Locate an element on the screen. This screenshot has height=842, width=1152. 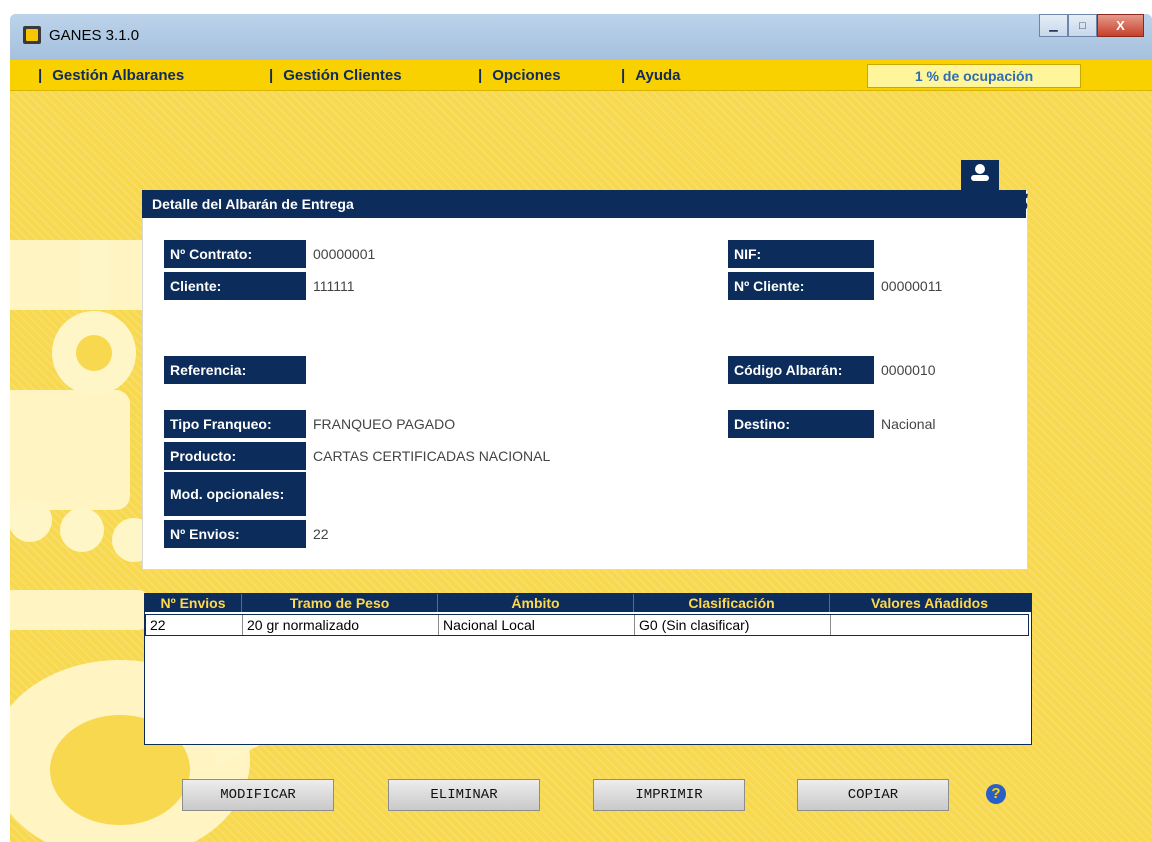
panel-header: Detalle del Albarán de Entrega is located at coordinates (584, 204).